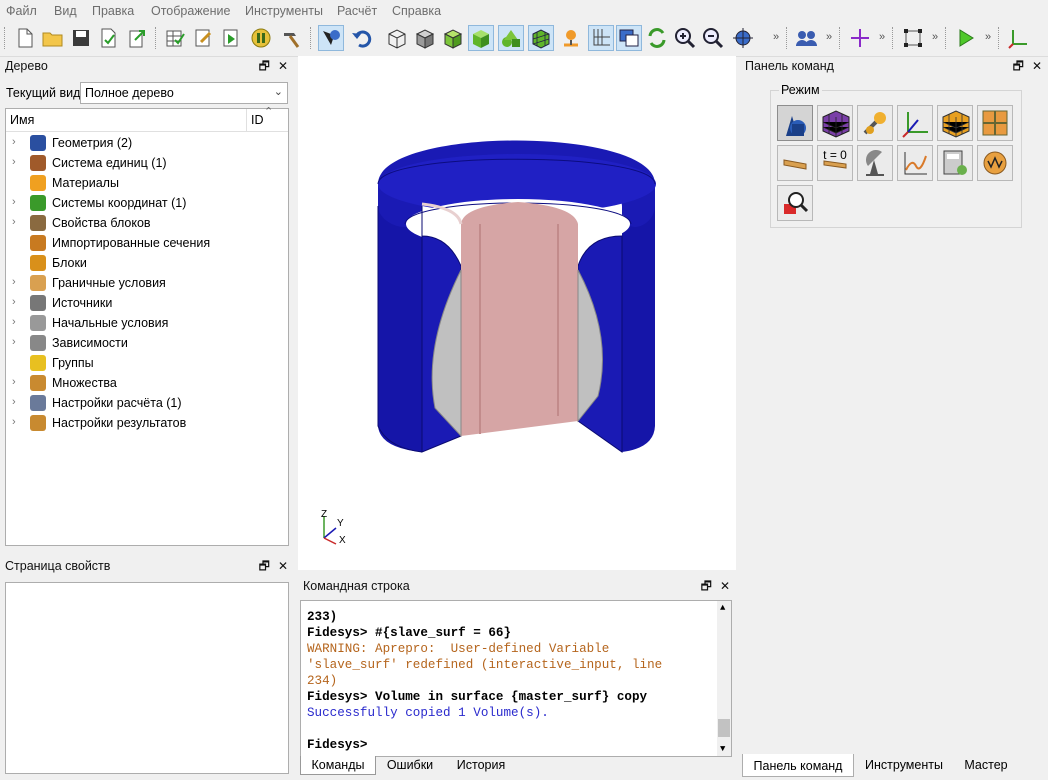 This screenshot has height=780, width=1048. Describe the element at coordinates (22, 120) in the screenshot. I see `column-name-header: Имя` at that location.